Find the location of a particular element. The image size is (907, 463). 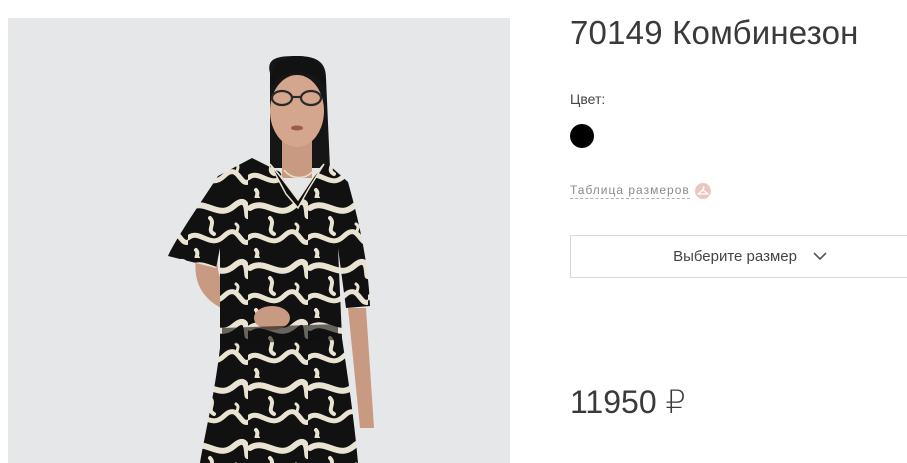

size-table-link: Таблица размеров is located at coordinates (640, 191).